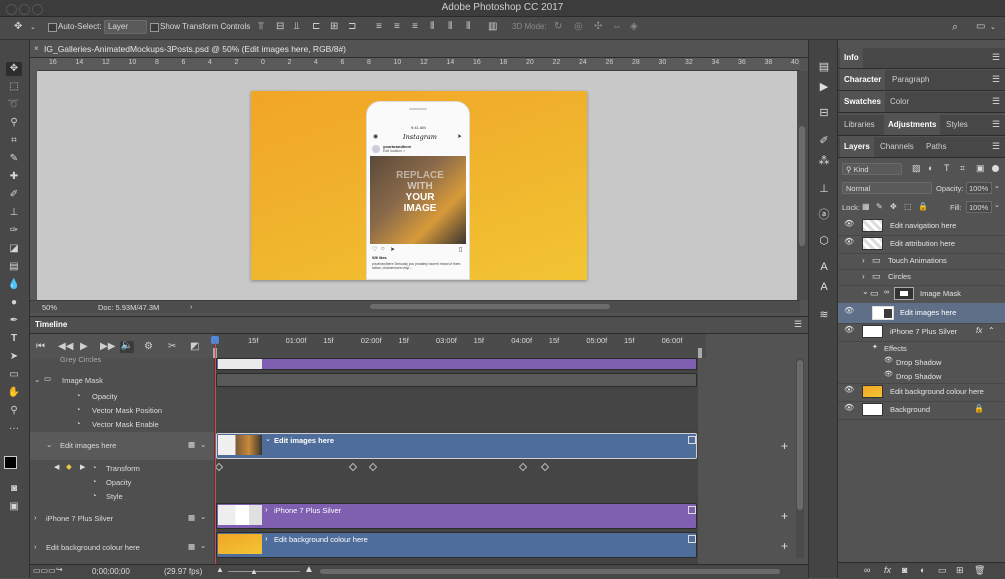 The image size is (1005, 579). Describe the element at coordinates (921, 362) in the screenshot. I see `layer-drop-shadow-1: 👁 Drop Shadow` at that location.